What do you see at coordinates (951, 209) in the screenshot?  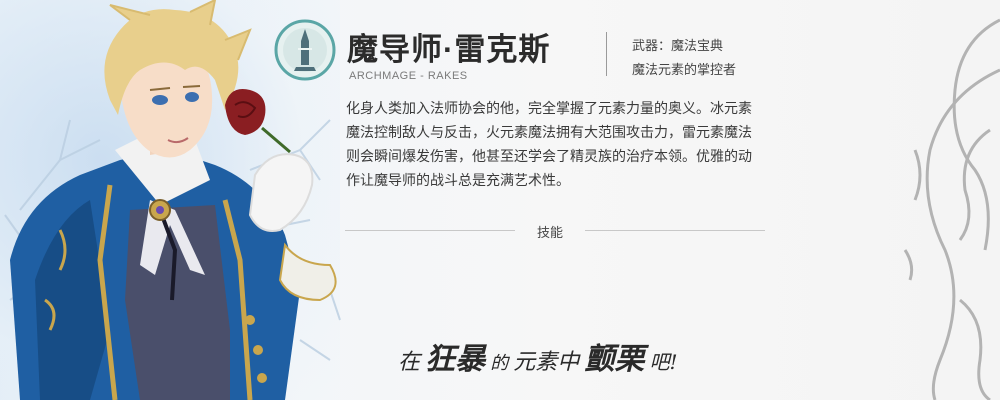 I see `silver-vine-decoration` at bounding box center [951, 209].